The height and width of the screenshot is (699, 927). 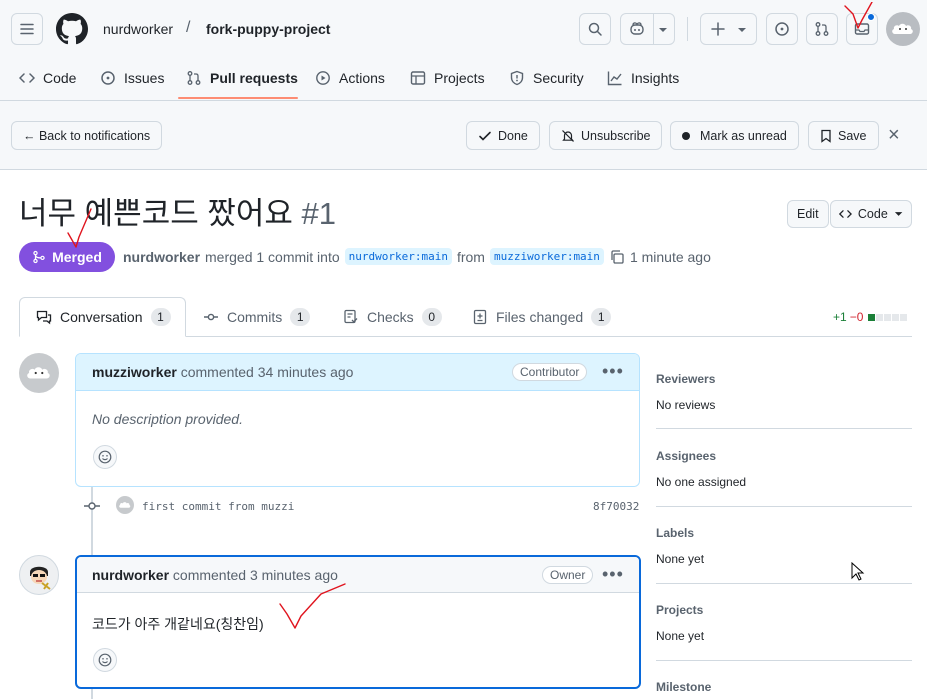 What do you see at coordinates (568, 575) in the screenshot?
I see `role-badge: Owner` at bounding box center [568, 575].